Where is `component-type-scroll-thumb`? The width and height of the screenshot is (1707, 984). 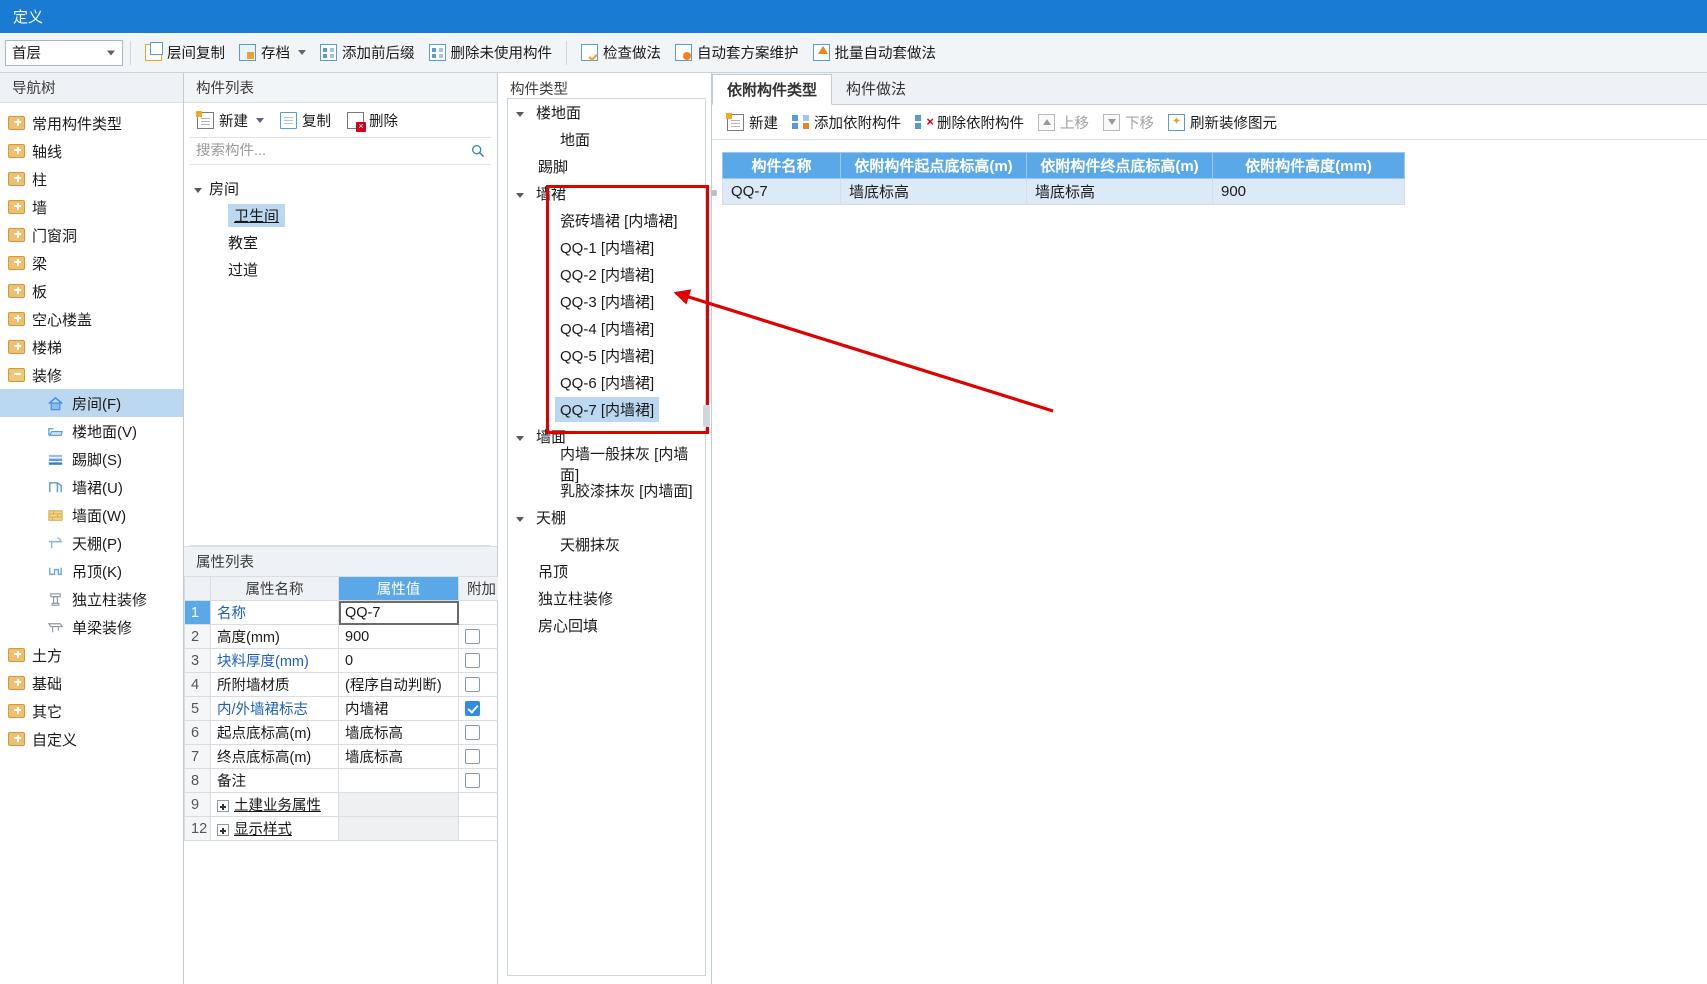
component-type-scroll-thumb is located at coordinates (706, 416).